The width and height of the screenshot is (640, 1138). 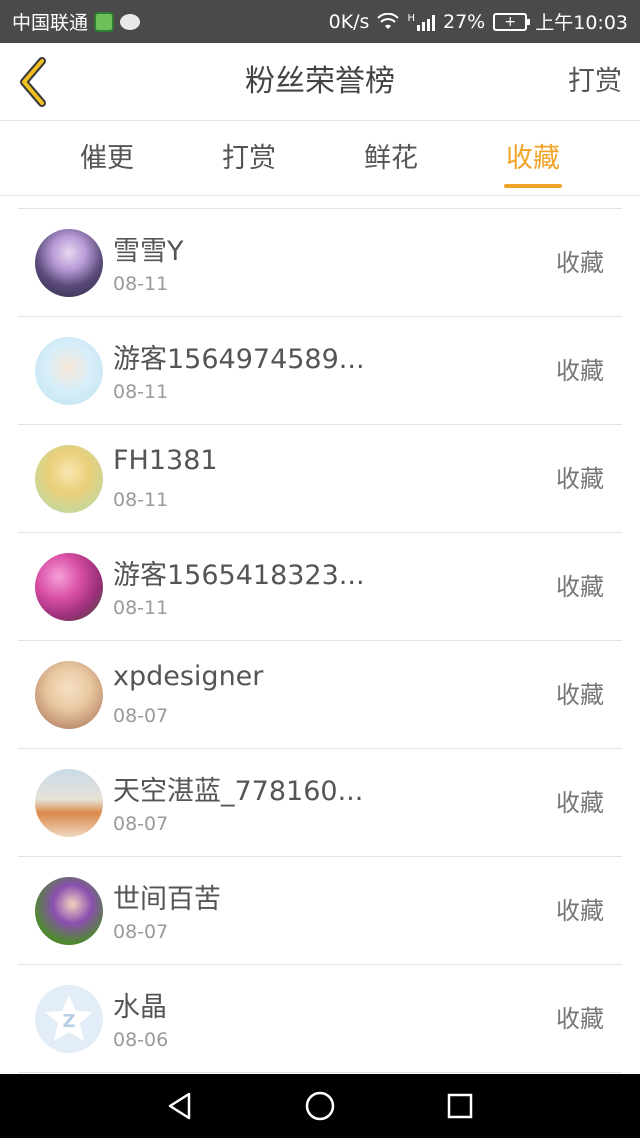 I want to click on battery-icon: +, so click(x=512, y=21).